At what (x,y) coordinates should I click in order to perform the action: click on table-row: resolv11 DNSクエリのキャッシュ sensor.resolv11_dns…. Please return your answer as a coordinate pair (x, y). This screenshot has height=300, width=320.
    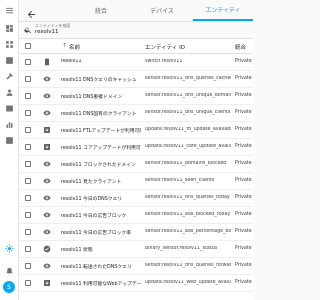
    Looking at the image, I should click on (136, 79).